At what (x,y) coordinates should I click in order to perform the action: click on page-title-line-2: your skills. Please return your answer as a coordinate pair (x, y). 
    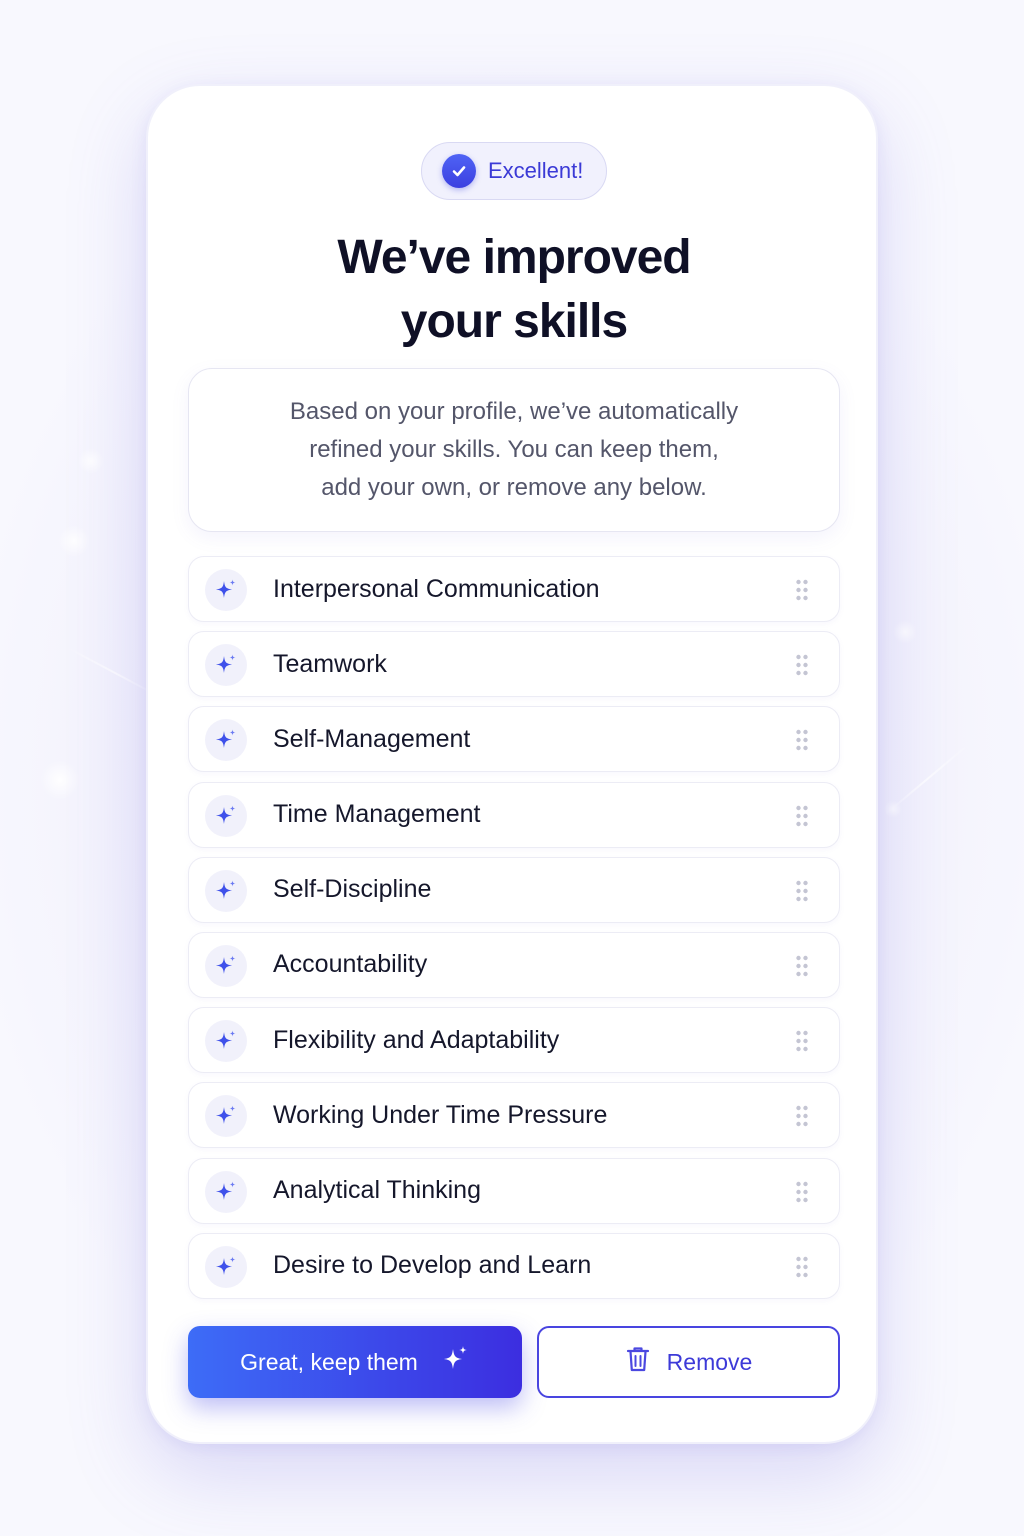
    Looking at the image, I should click on (514, 321).